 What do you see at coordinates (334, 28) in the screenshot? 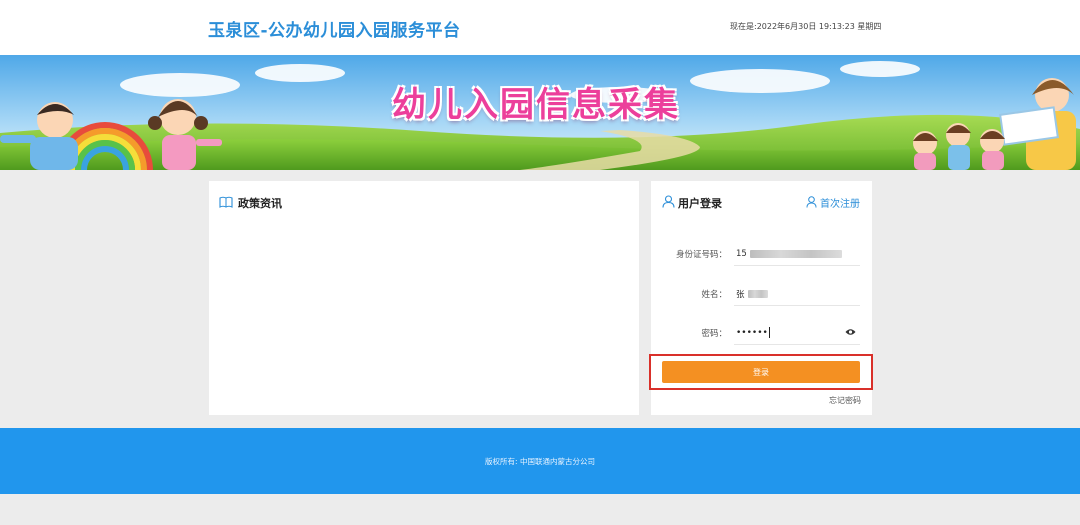
I see `site-title: 玉泉区-公办幼儿园入园服务平台` at bounding box center [334, 28].